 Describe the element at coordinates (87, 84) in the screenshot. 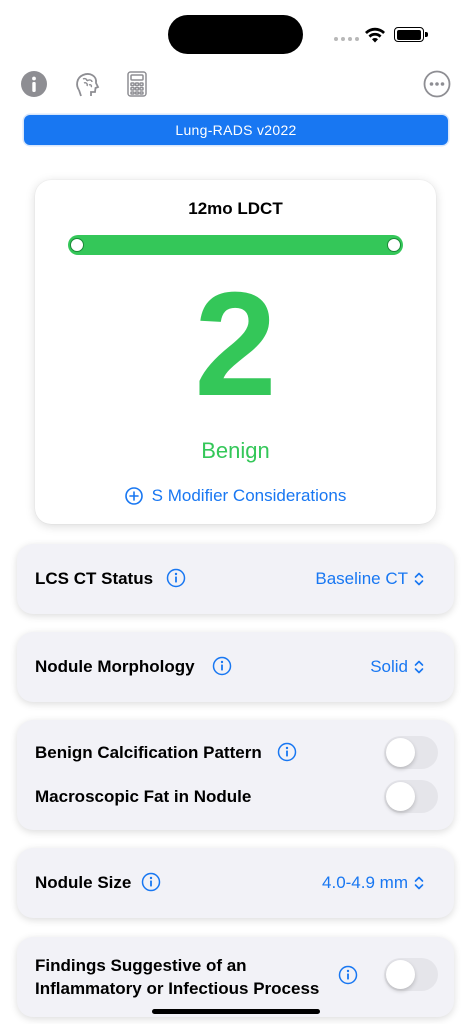

I see `brain-head-icon` at that location.